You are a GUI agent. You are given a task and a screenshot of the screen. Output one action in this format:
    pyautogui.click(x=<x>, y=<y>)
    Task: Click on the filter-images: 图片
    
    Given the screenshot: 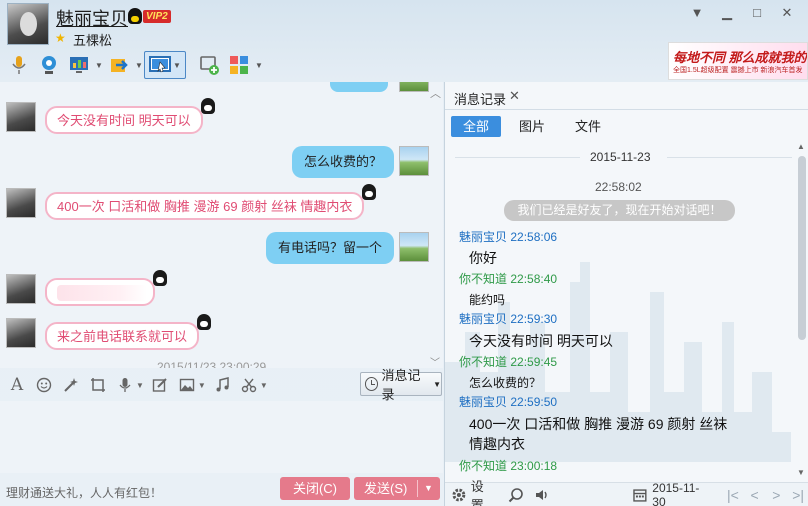 What is the action you would take?
    pyautogui.click(x=532, y=126)
    